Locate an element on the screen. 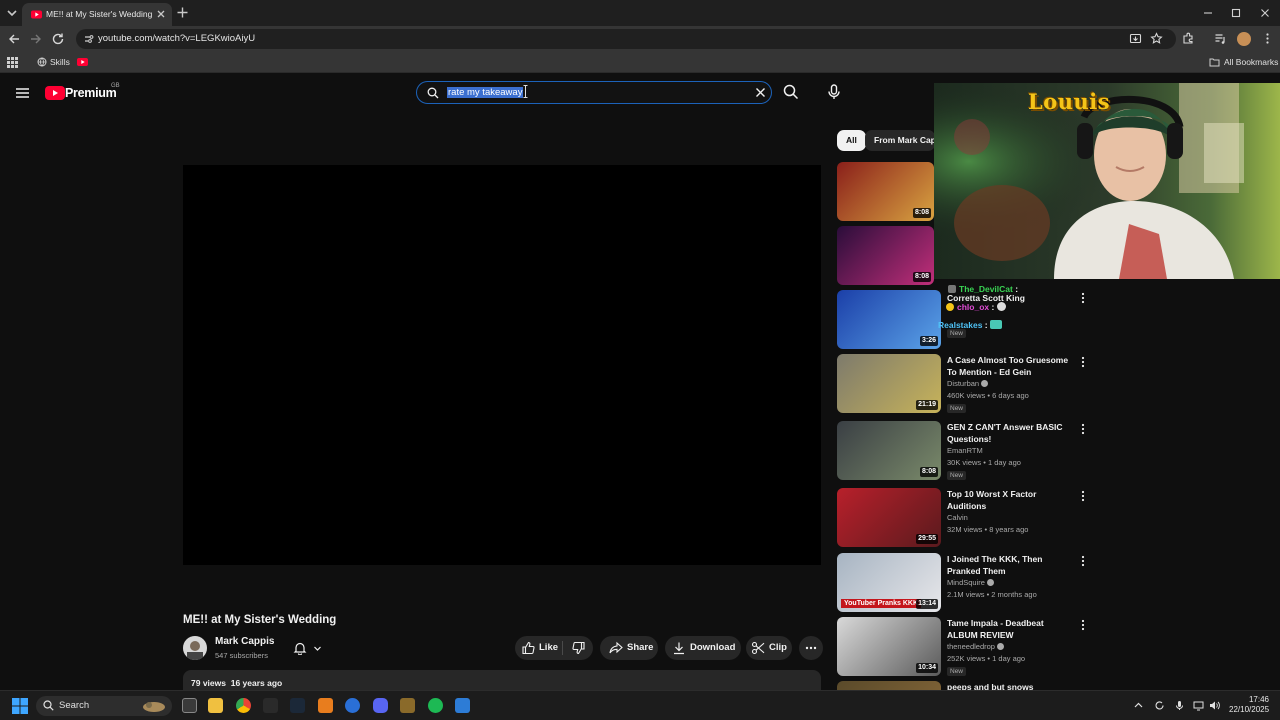 This screenshot has height=720, width=1280. bookmark-skills: Skills is located at coordinates (60, 62).